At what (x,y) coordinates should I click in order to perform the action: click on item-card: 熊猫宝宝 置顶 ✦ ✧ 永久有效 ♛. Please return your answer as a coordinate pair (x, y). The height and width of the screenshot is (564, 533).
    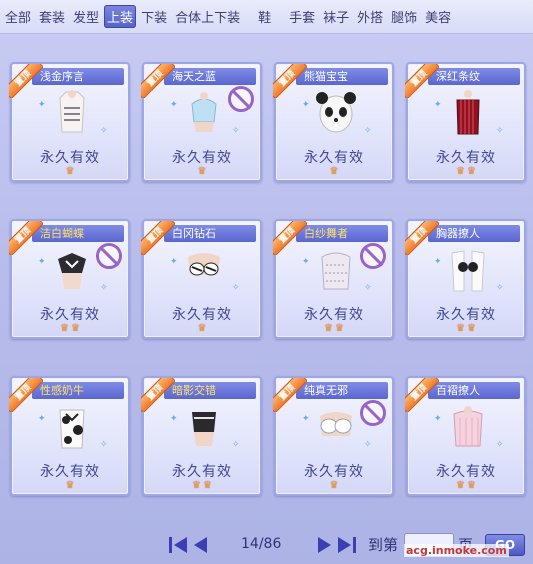
    Looking at the image, I should click on (333, 122).